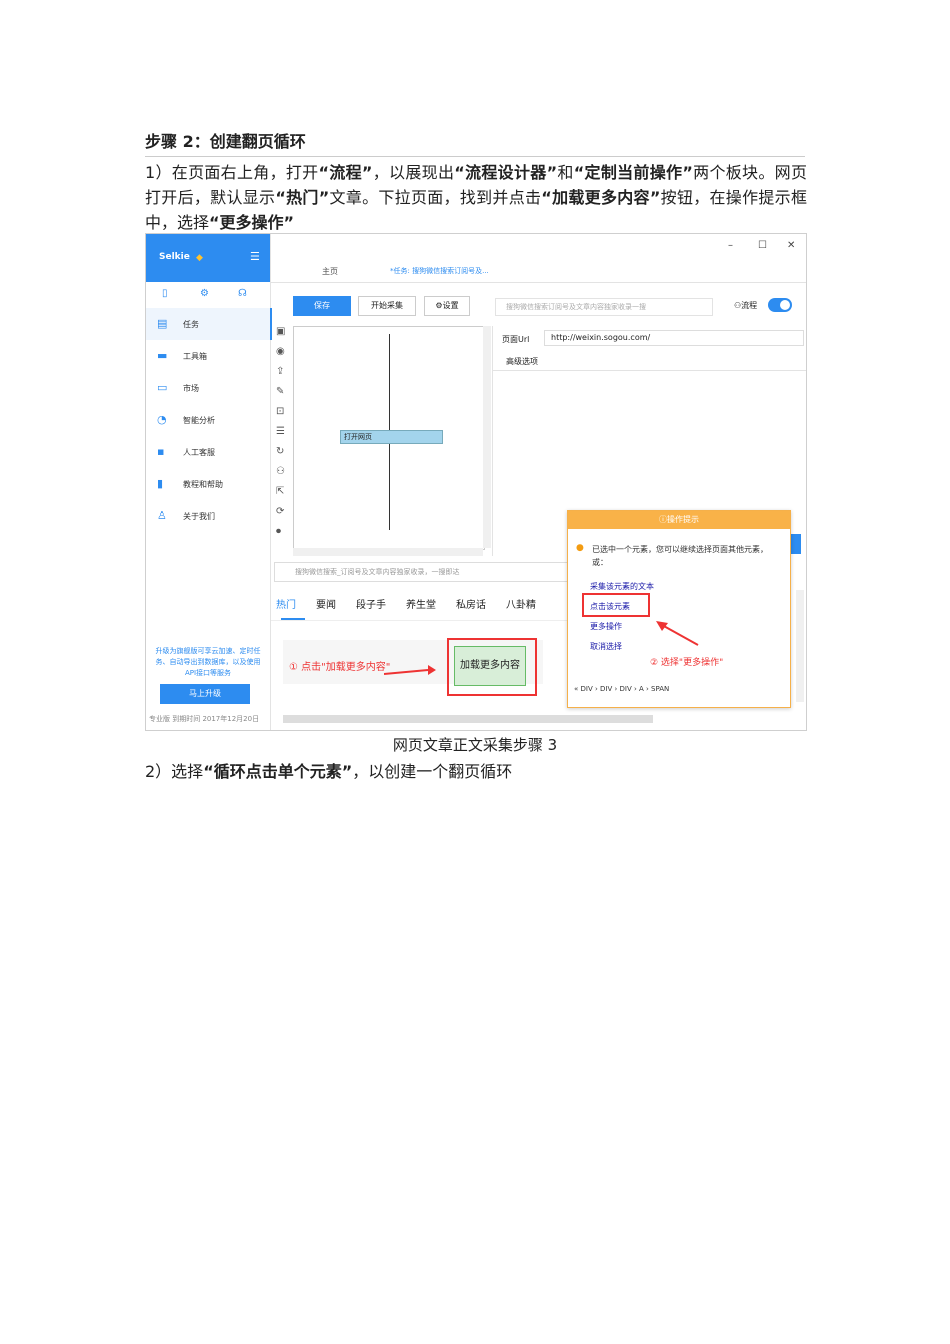 The height and width of the screenshot is (1344, 950). What do you see at coordinates (208, 662) in the screenshot?
I see `upgrade-promo: 升级为旗舰版可享云加速、定时任务、自动导出到数据库，以及使用API接口等服务` at bounding box center [208, 662].